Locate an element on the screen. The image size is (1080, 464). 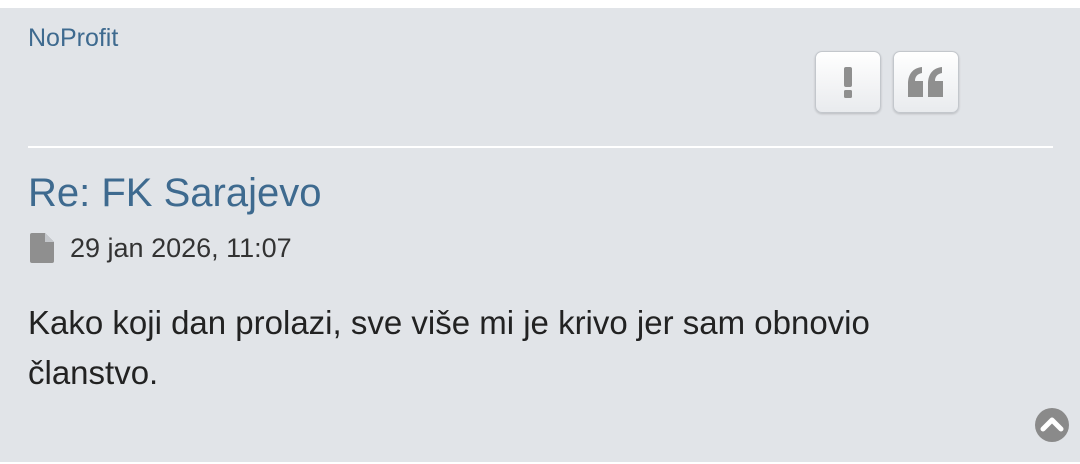
post-file-icon is located at coordinates (42, 248).